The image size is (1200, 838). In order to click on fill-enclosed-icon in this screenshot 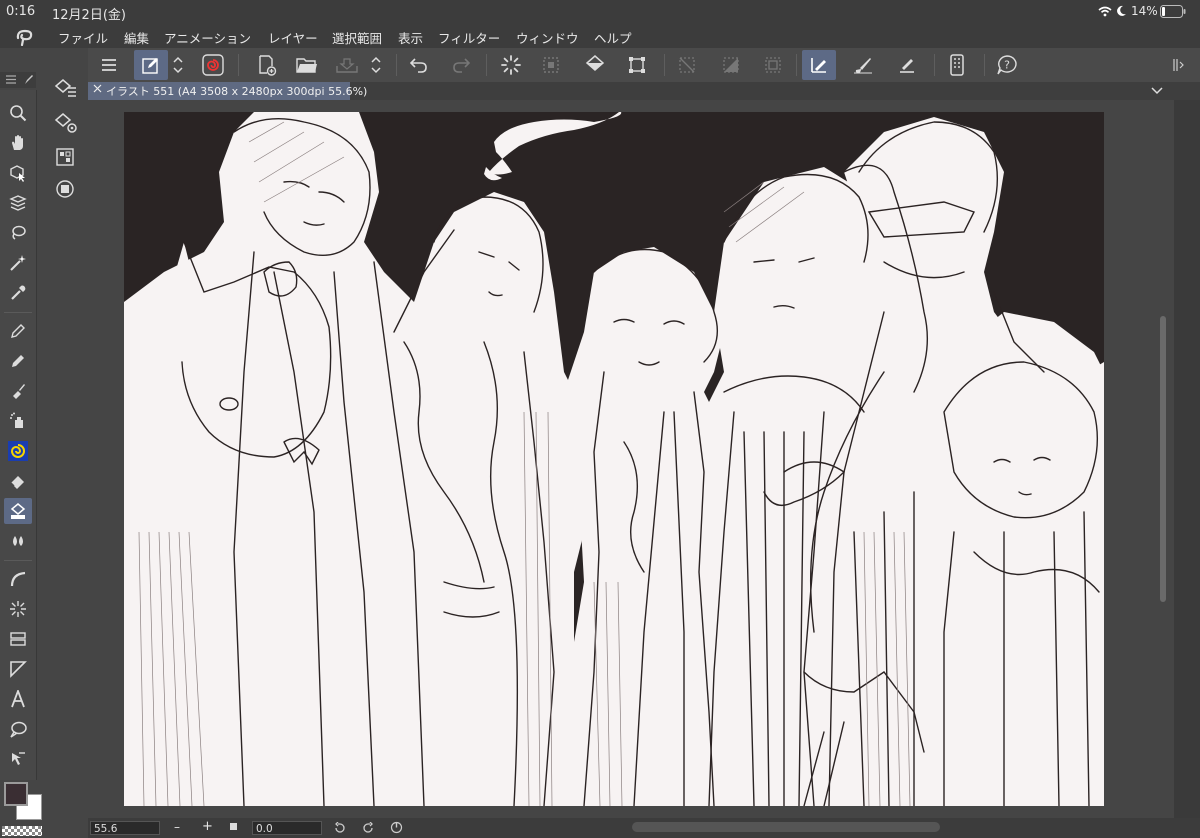, I will do `click(65, 157)`.